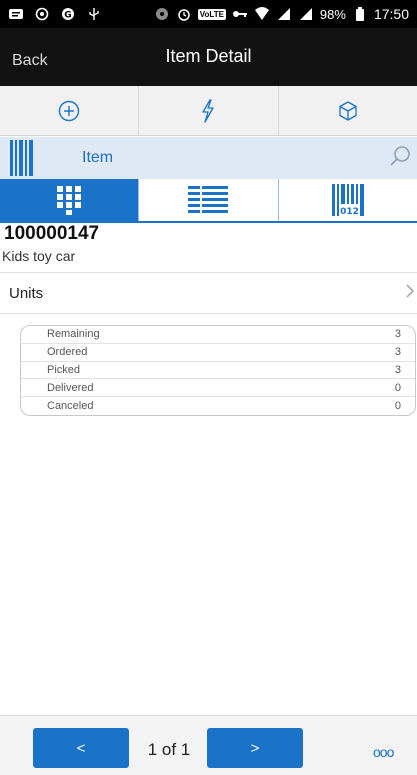  I want to click on units-row: Units, so click(208, 293).